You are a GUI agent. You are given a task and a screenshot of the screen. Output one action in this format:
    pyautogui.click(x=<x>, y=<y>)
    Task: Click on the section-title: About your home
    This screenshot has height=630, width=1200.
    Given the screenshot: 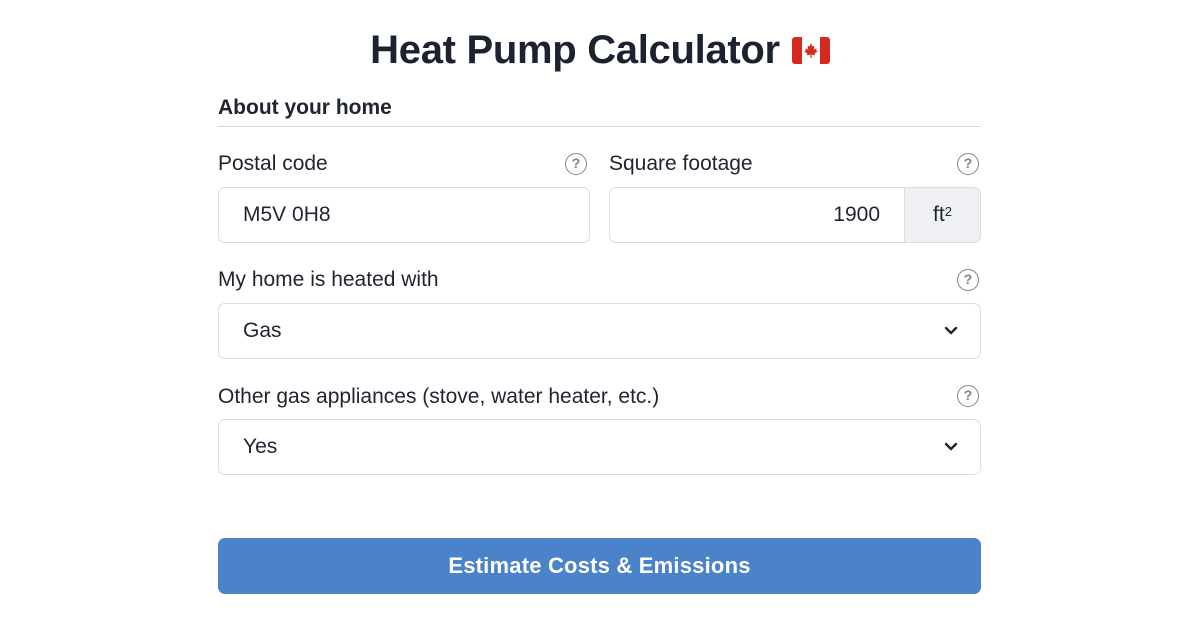 What is the action you would take?
    pyautogui.click(x=305, y=107)
    